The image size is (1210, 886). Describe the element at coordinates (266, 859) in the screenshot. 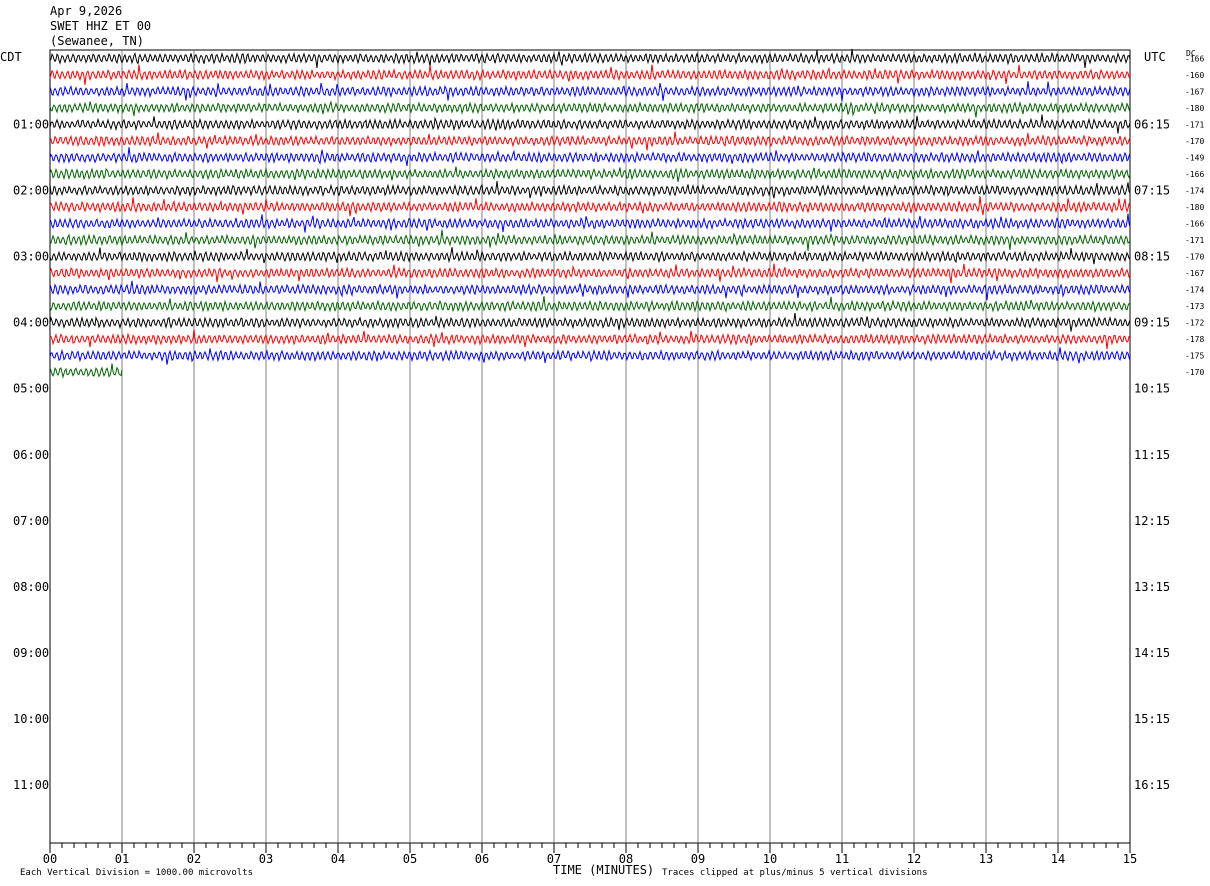

I see `x-tick-label: 03` at that location.